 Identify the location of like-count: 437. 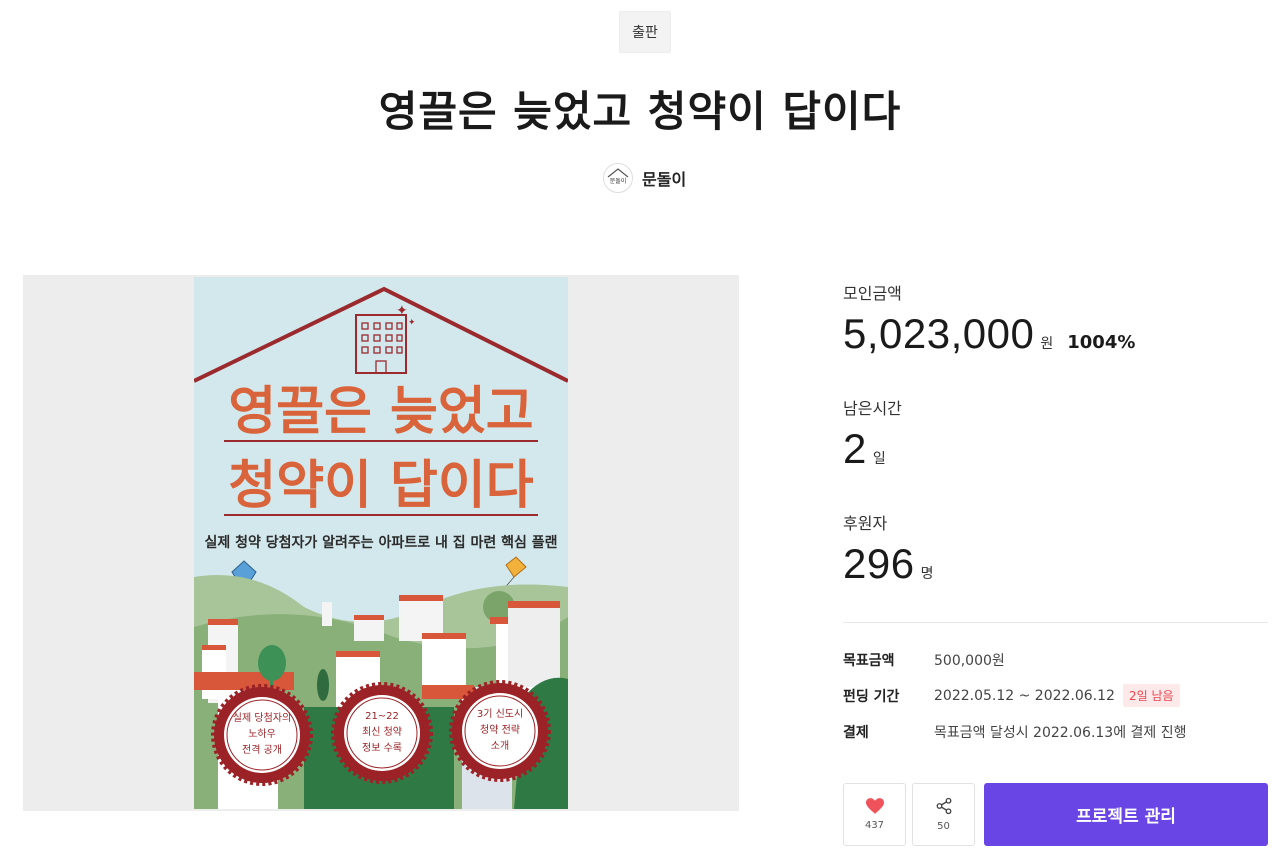
(874, 825).